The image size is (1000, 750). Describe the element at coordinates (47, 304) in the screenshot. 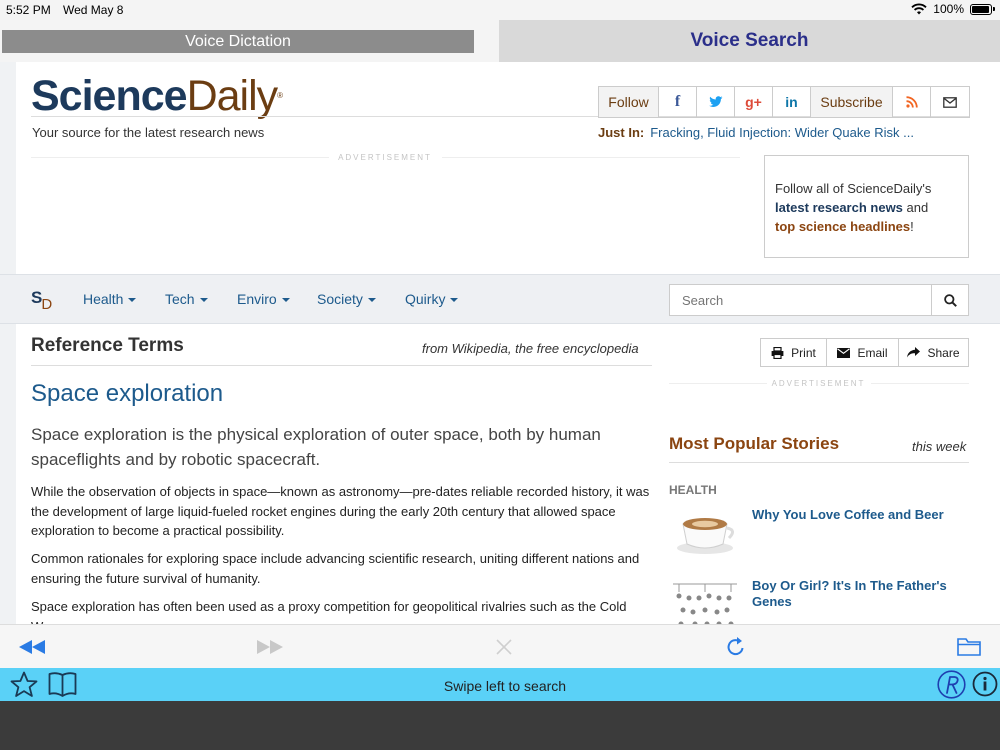

I see `sd-logo-d: D` at that location.